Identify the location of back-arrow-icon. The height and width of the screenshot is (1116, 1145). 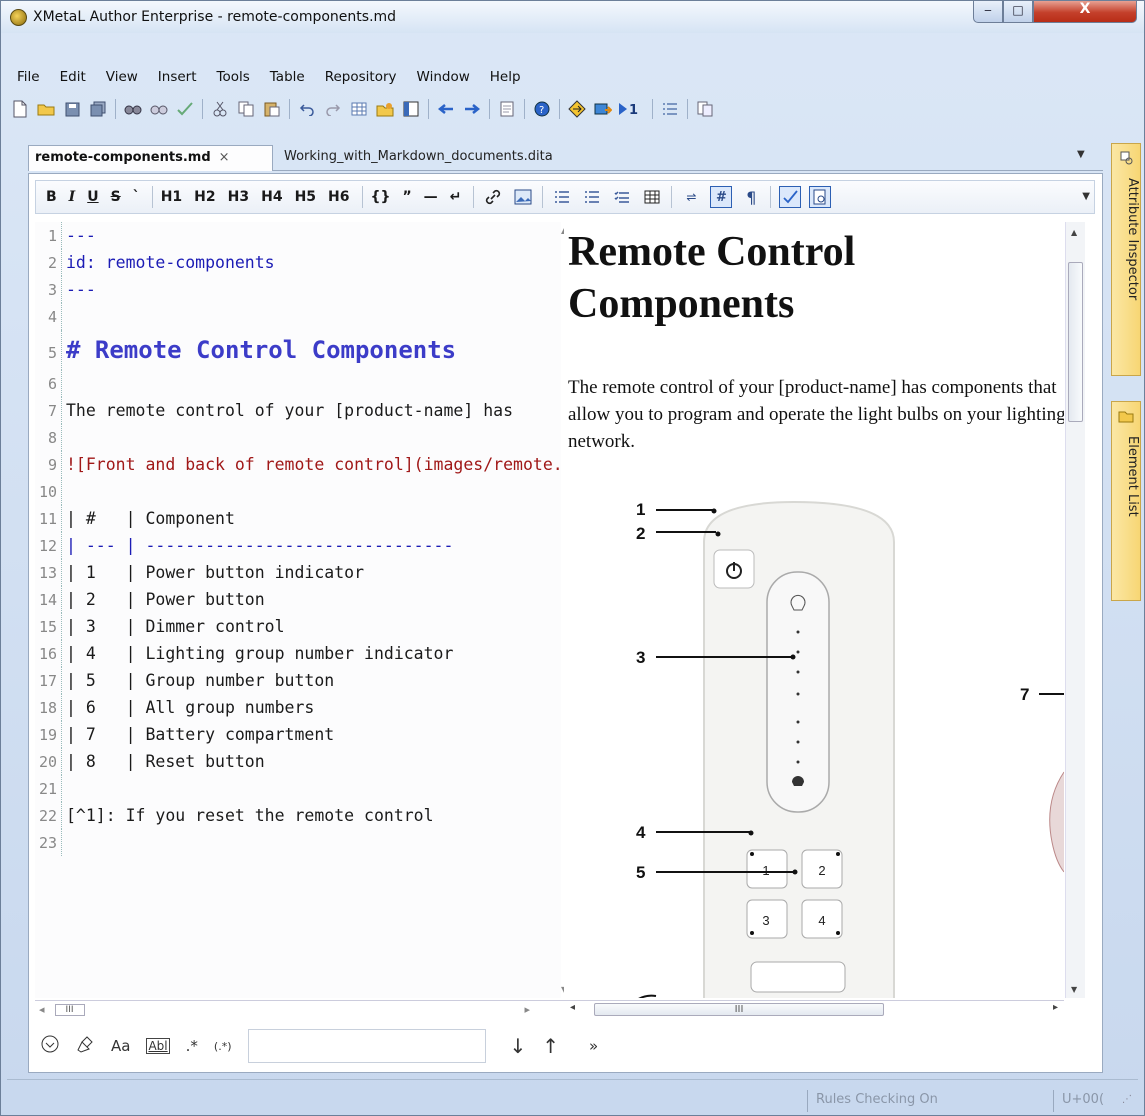
(446, 109).